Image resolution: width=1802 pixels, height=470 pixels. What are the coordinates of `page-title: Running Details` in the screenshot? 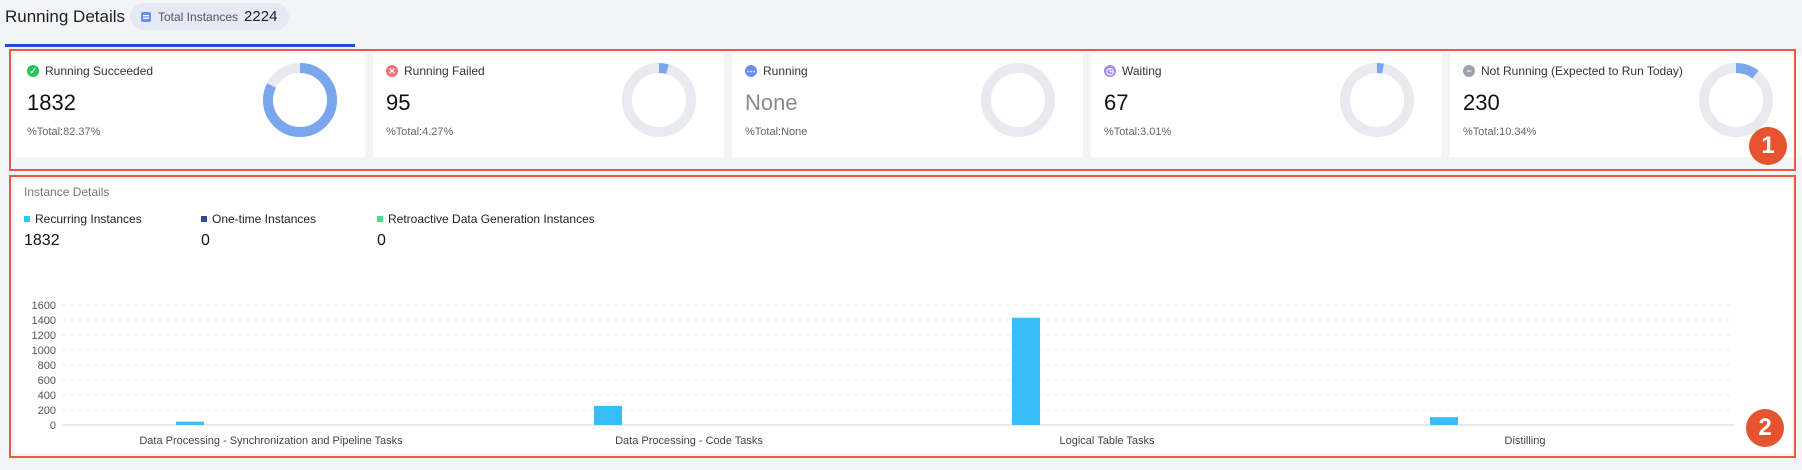 It's located at (65, 16).